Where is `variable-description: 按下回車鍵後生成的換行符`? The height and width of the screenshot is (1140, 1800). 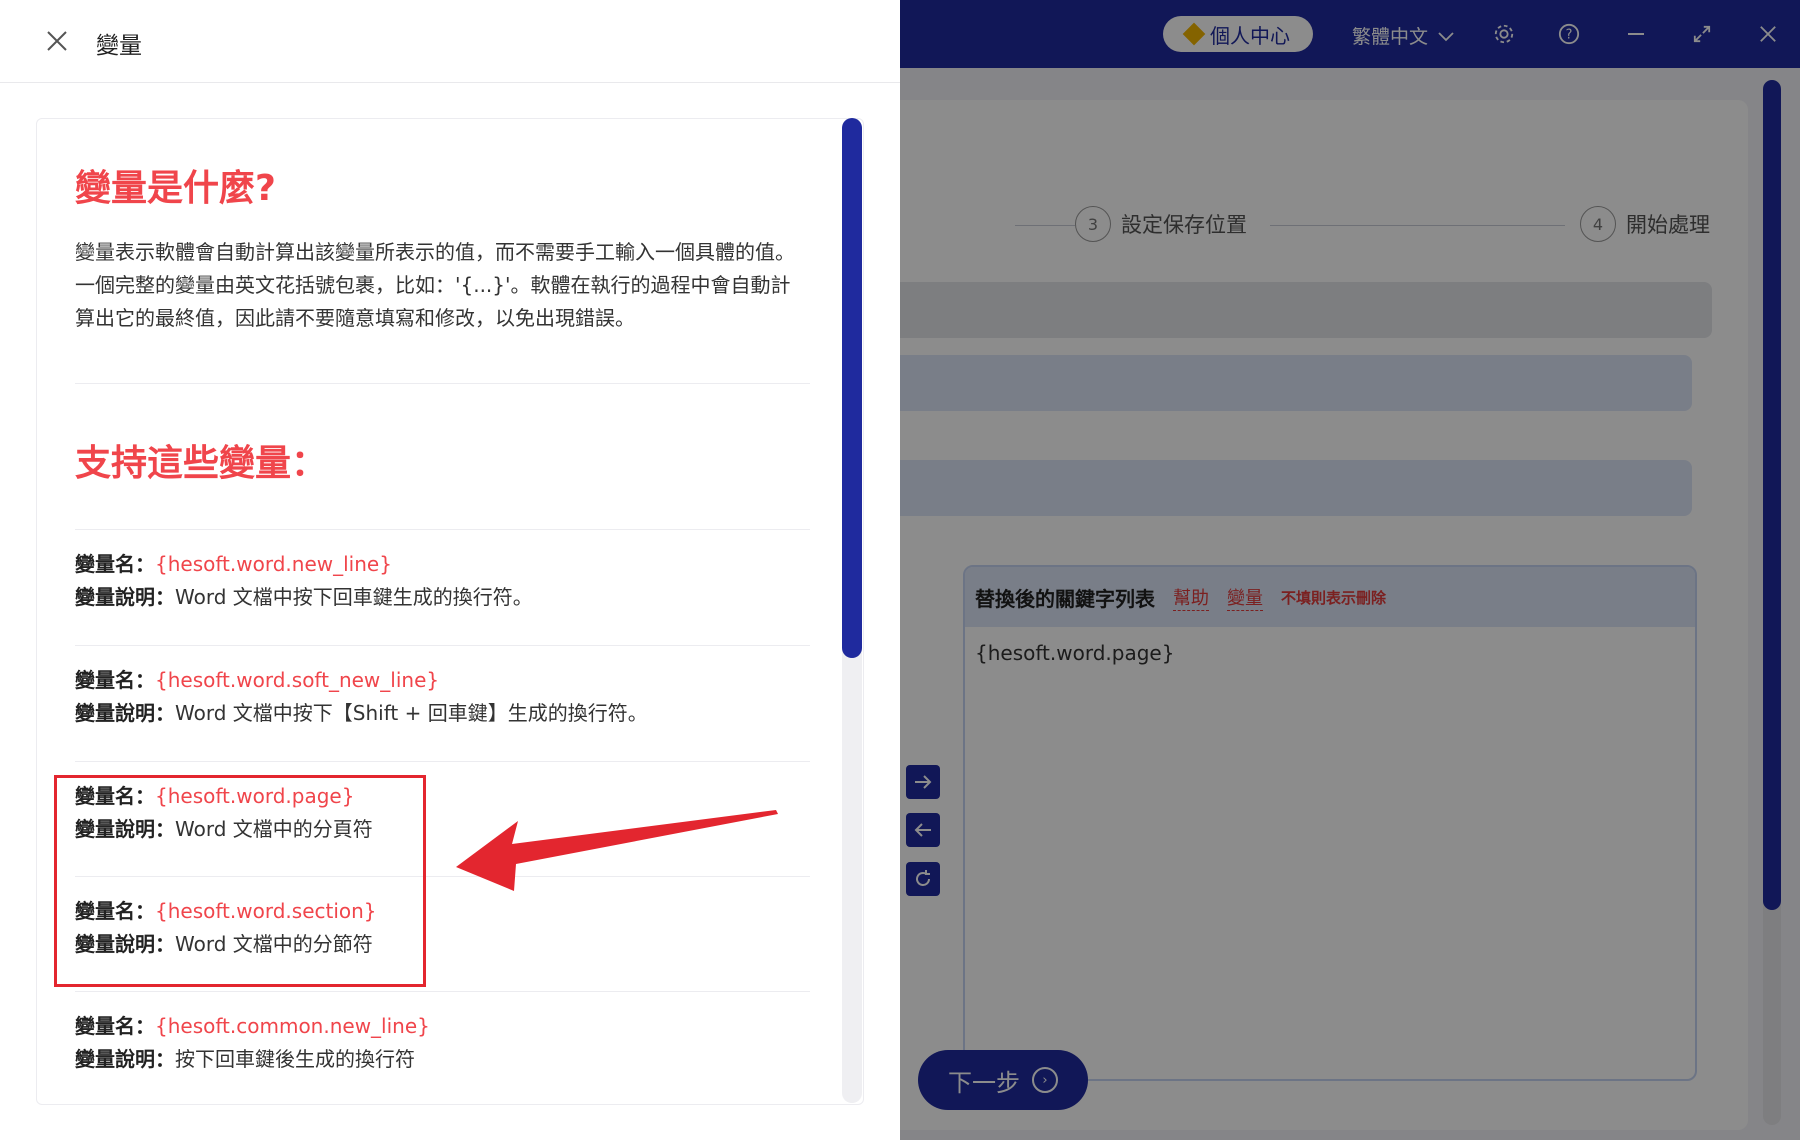 variable-description: 按下回車鍵後生成的換行符 is located at coordinates (295, 1059).